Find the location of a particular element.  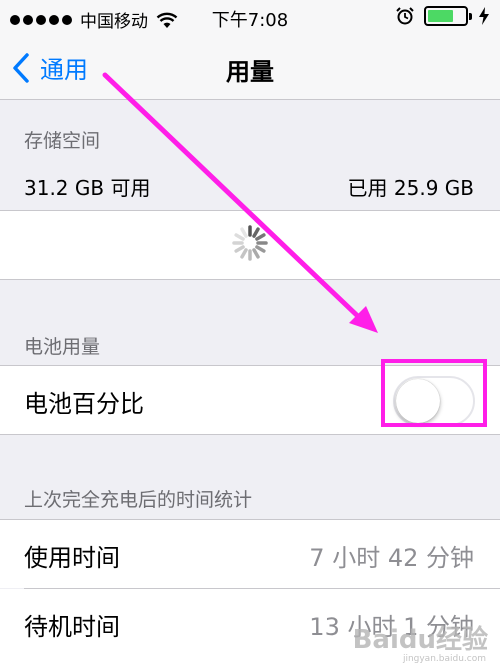

status-bar: 中国移动 下午7:08 is located at coordinates (250, 18).